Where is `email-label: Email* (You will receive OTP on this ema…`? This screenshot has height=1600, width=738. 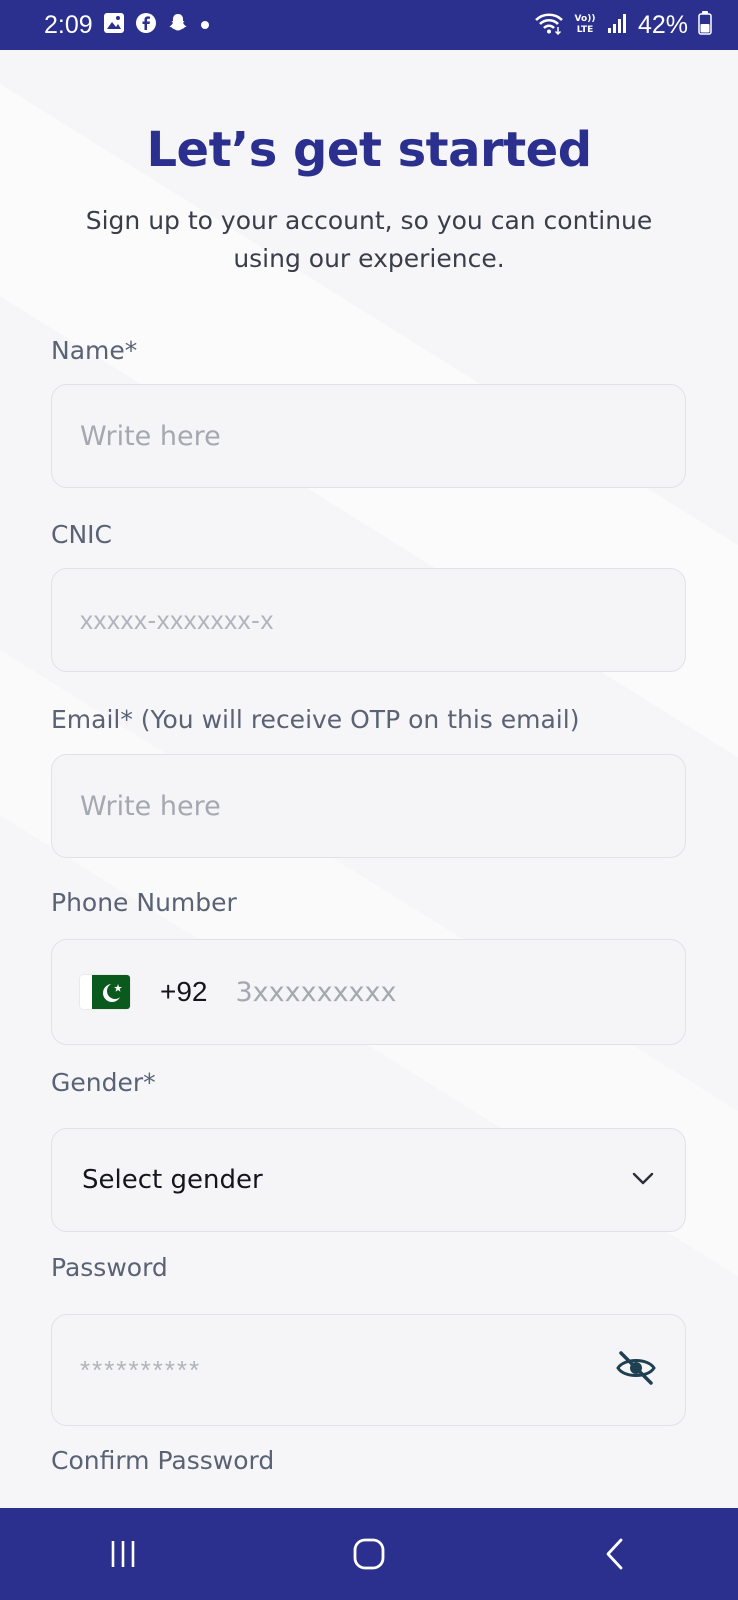
email-label: Email* (You will receive OTP on this ema… is located at coordinates (315, 719).